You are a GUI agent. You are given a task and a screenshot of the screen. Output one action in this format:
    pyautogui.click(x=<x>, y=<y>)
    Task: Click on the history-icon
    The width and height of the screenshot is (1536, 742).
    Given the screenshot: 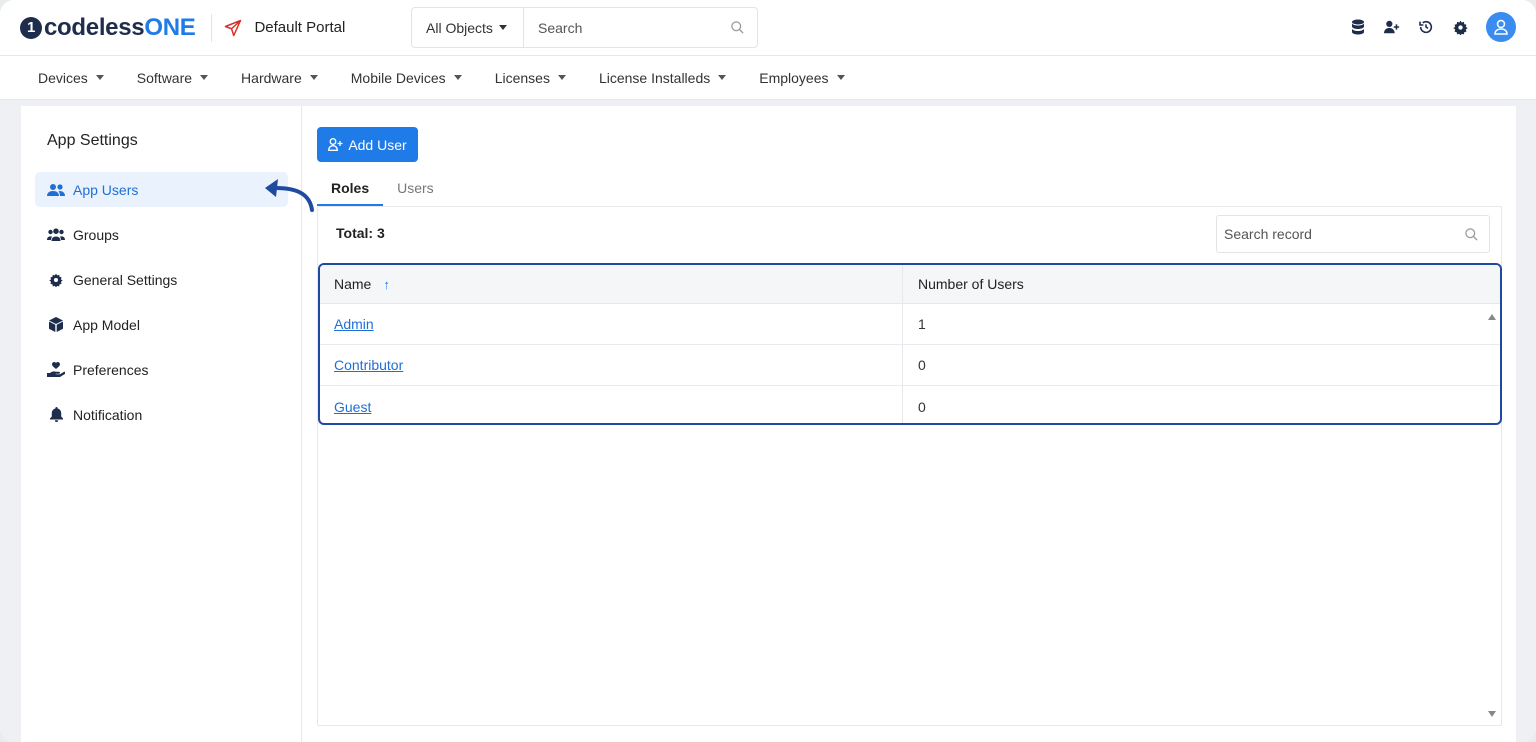 What is the action you would take?
    pyautogui.click(x=1426, y=27)
    